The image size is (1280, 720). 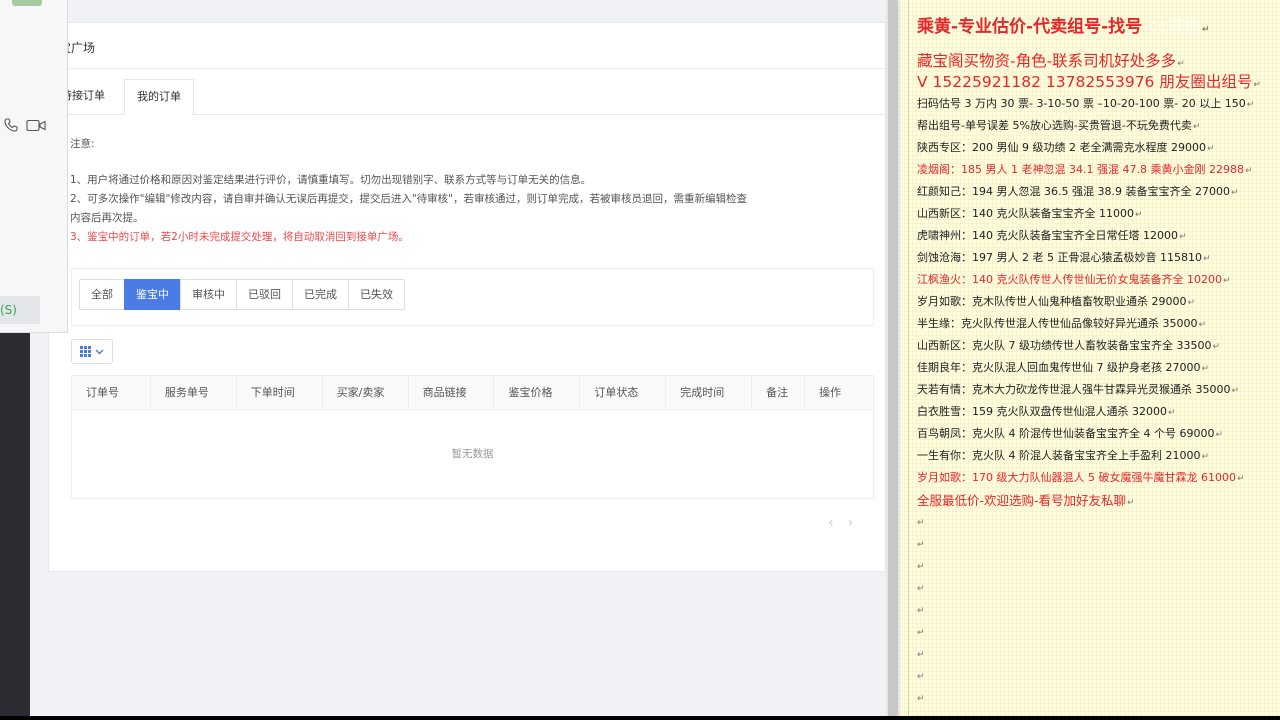 What do you see at coordinates (20, 310) in the screenshot?
I see `chat-status-label: (S)` at bounding box center [20, 310].